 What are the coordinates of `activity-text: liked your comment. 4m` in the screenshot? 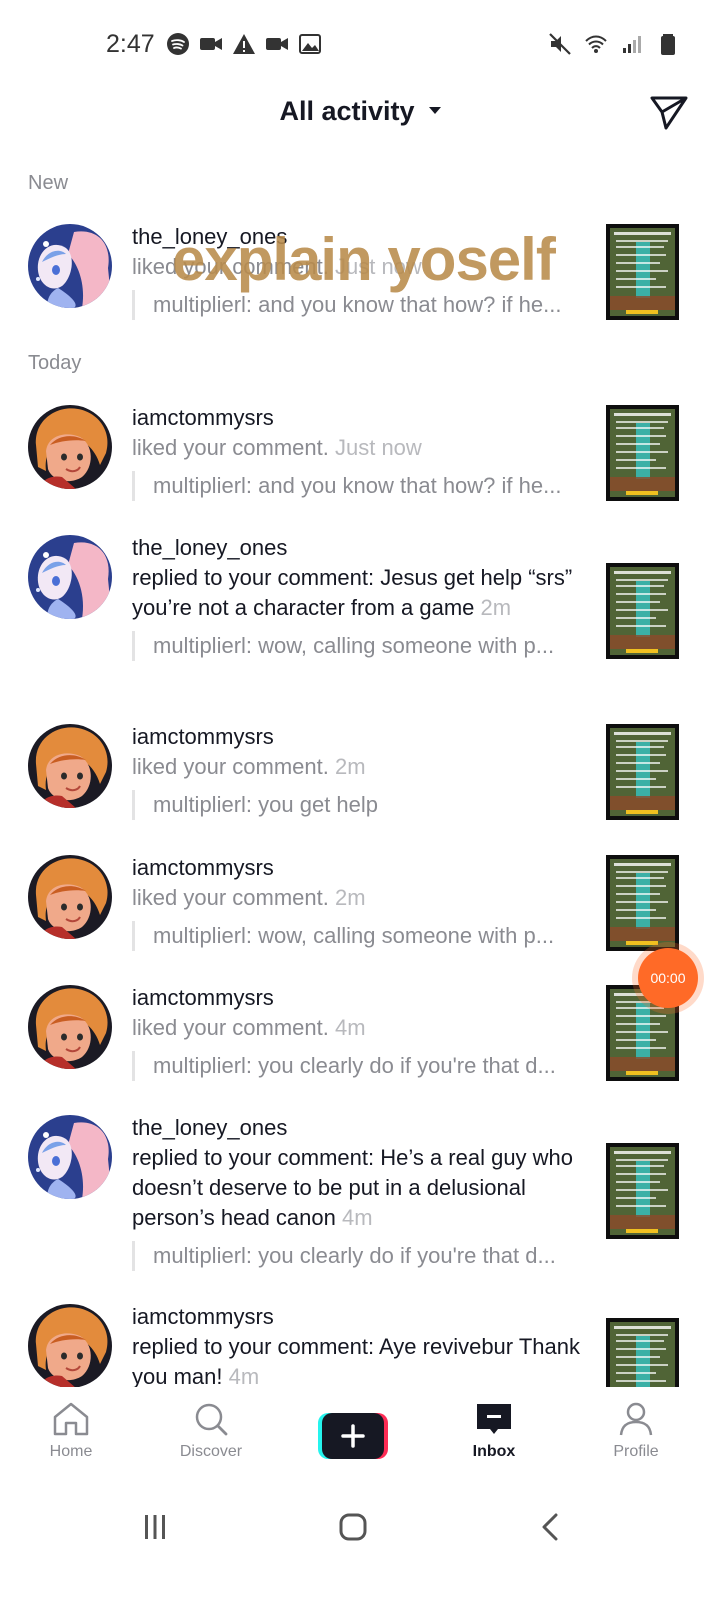 It's located at (357, 1028).